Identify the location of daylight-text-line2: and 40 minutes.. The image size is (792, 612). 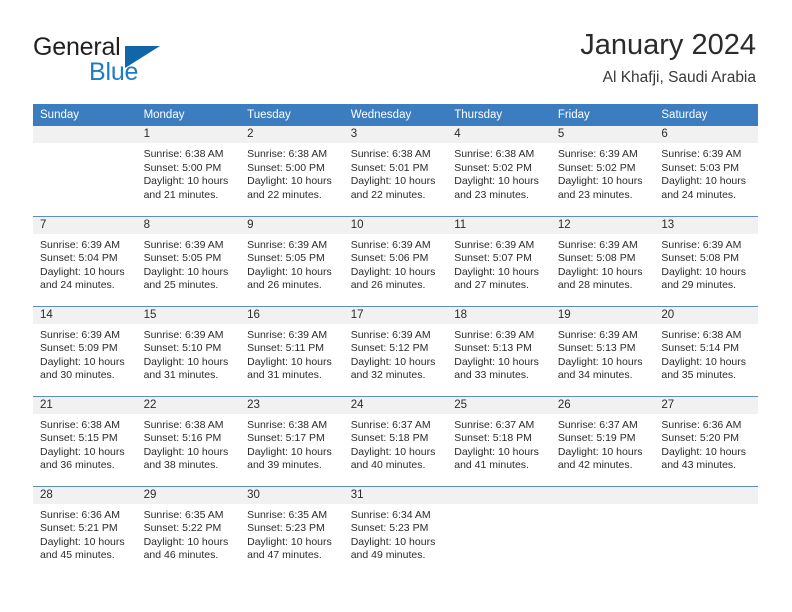
(388, 465).